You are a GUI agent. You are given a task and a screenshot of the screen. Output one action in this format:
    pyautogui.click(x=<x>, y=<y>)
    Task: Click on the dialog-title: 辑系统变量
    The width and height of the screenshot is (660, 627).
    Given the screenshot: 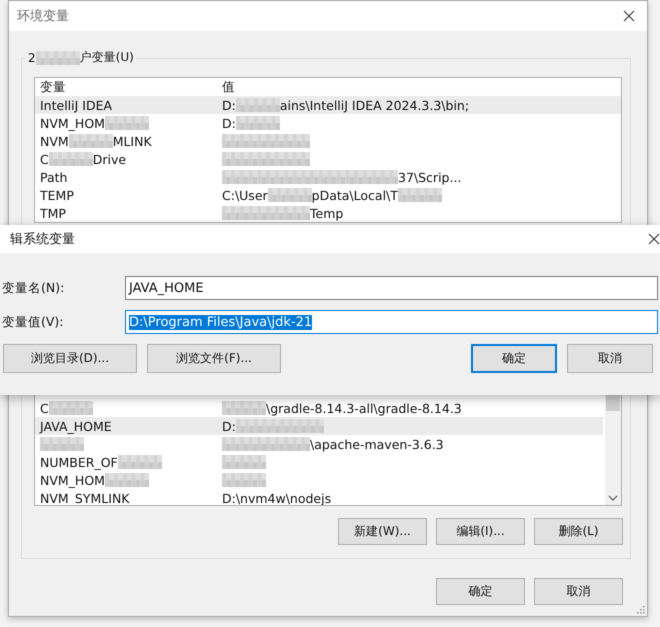 What is the action you would take?
    pyautogui.click(x=42, y=239)
    